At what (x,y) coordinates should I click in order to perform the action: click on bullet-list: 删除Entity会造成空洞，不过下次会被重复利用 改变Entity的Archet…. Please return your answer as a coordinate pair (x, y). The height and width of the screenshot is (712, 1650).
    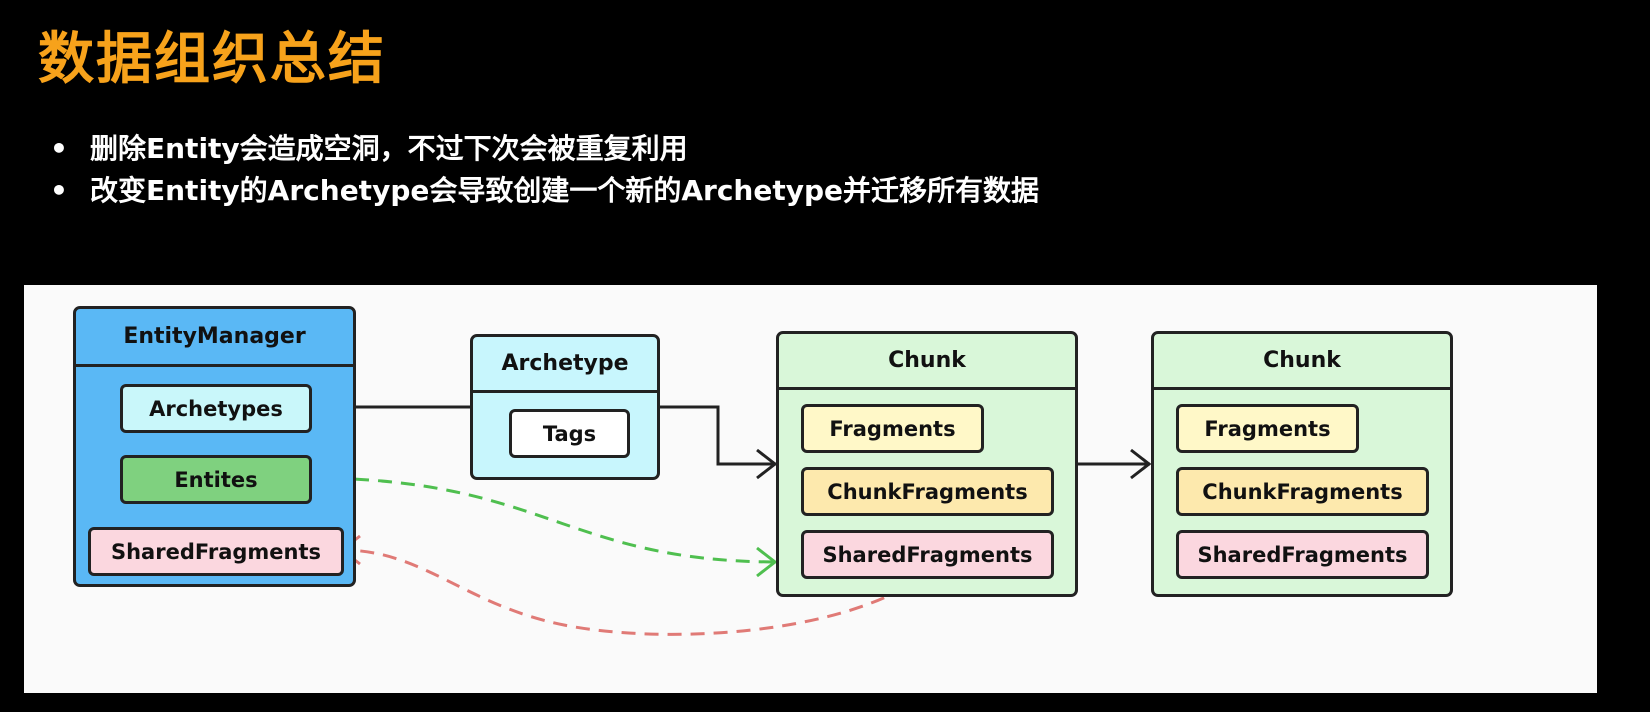
    Looking at the image, I should click on (542, 170).